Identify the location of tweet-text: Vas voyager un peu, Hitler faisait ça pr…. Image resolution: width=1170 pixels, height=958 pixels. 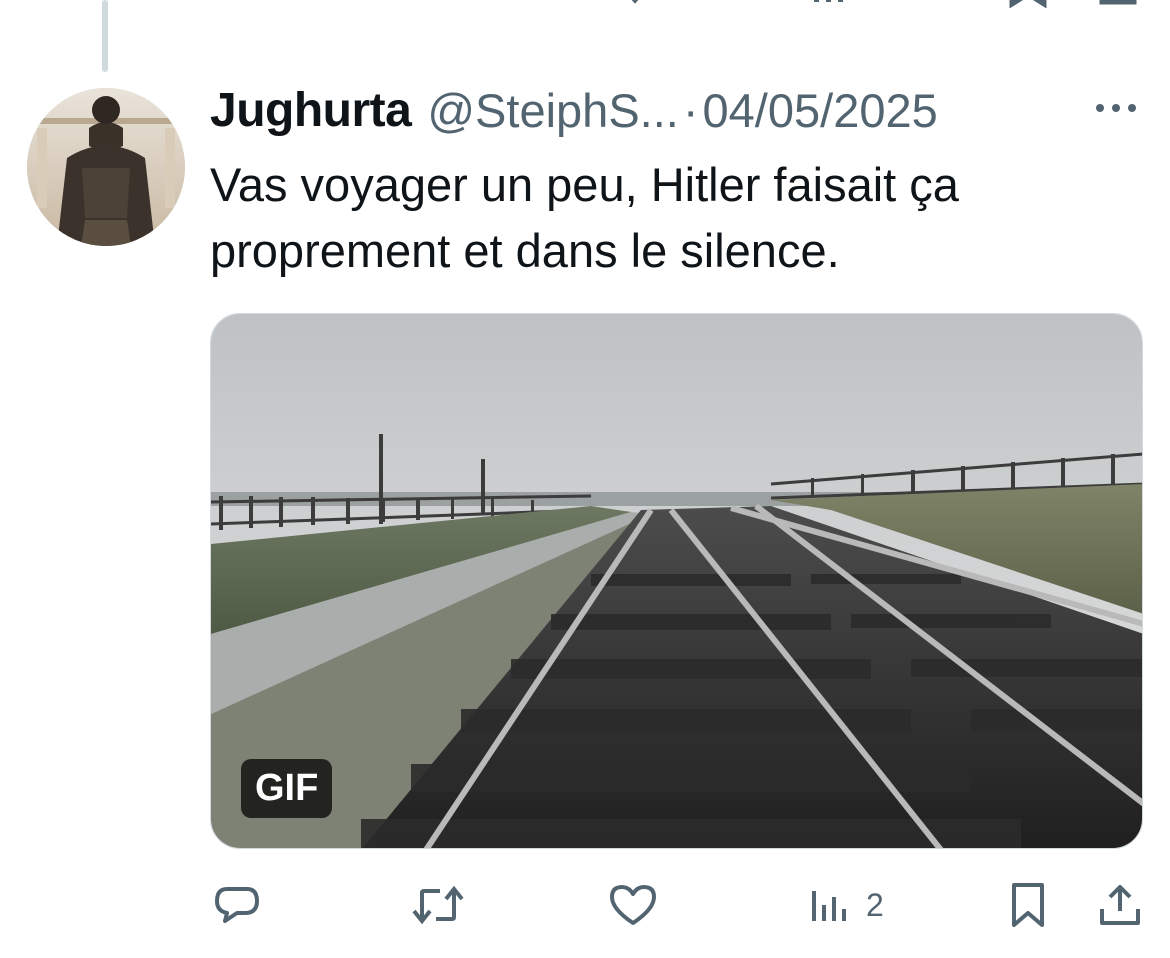
(670, 218).